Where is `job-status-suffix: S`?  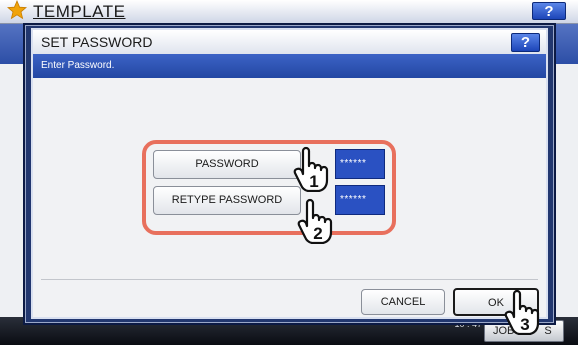
job-status-suffix: S is located at coordinates (548, 331).